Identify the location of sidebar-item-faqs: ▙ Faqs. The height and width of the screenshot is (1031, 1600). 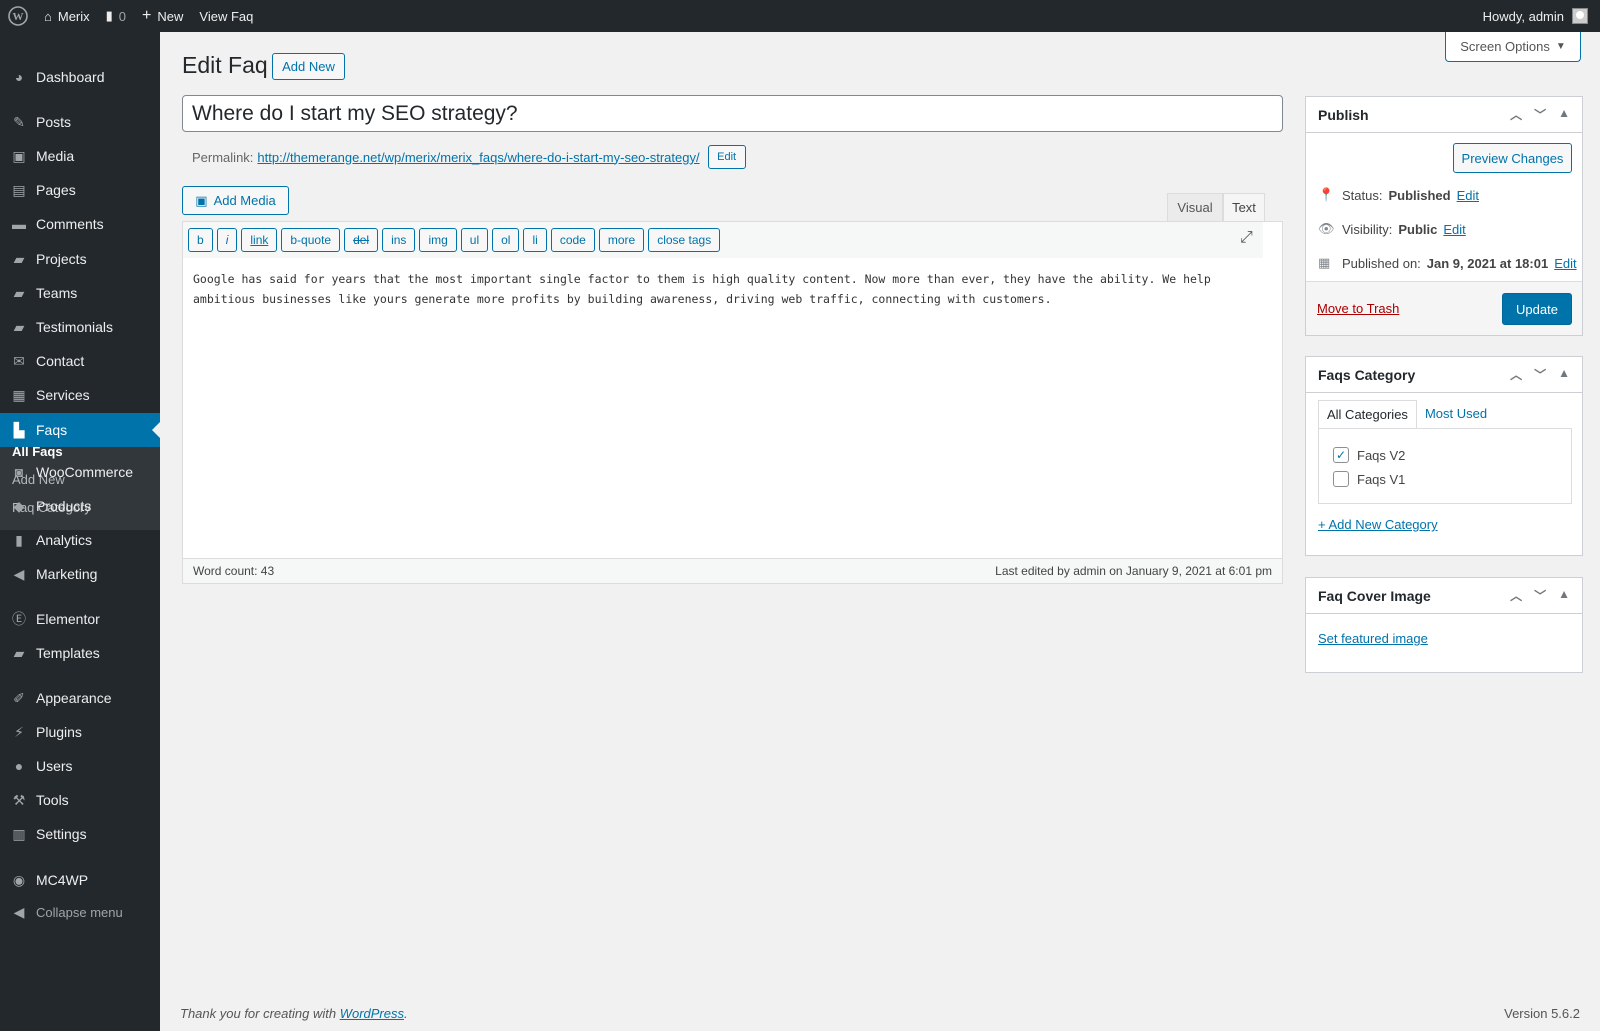
(80, 430).